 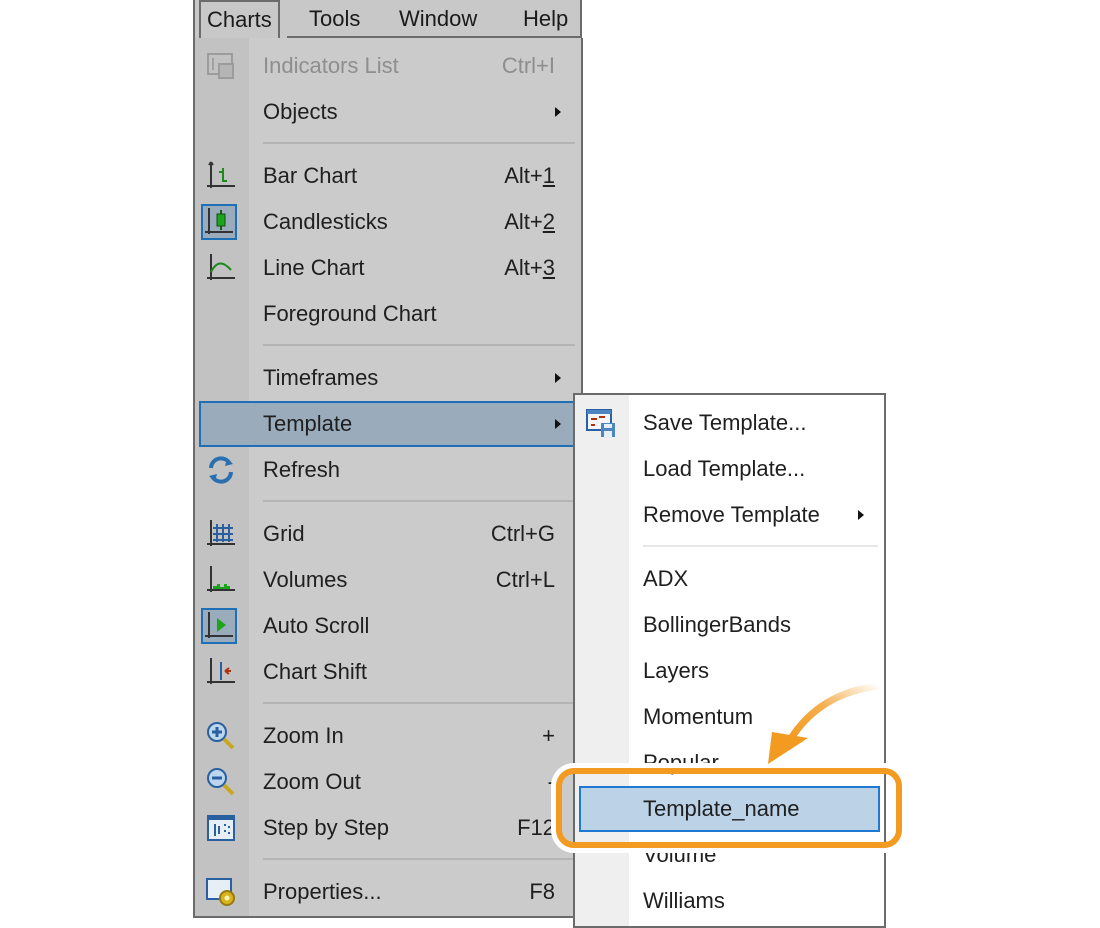 I want to click on menu-item-candlesticks: Candlesticks Alt+2, so click(x=388, y=222).